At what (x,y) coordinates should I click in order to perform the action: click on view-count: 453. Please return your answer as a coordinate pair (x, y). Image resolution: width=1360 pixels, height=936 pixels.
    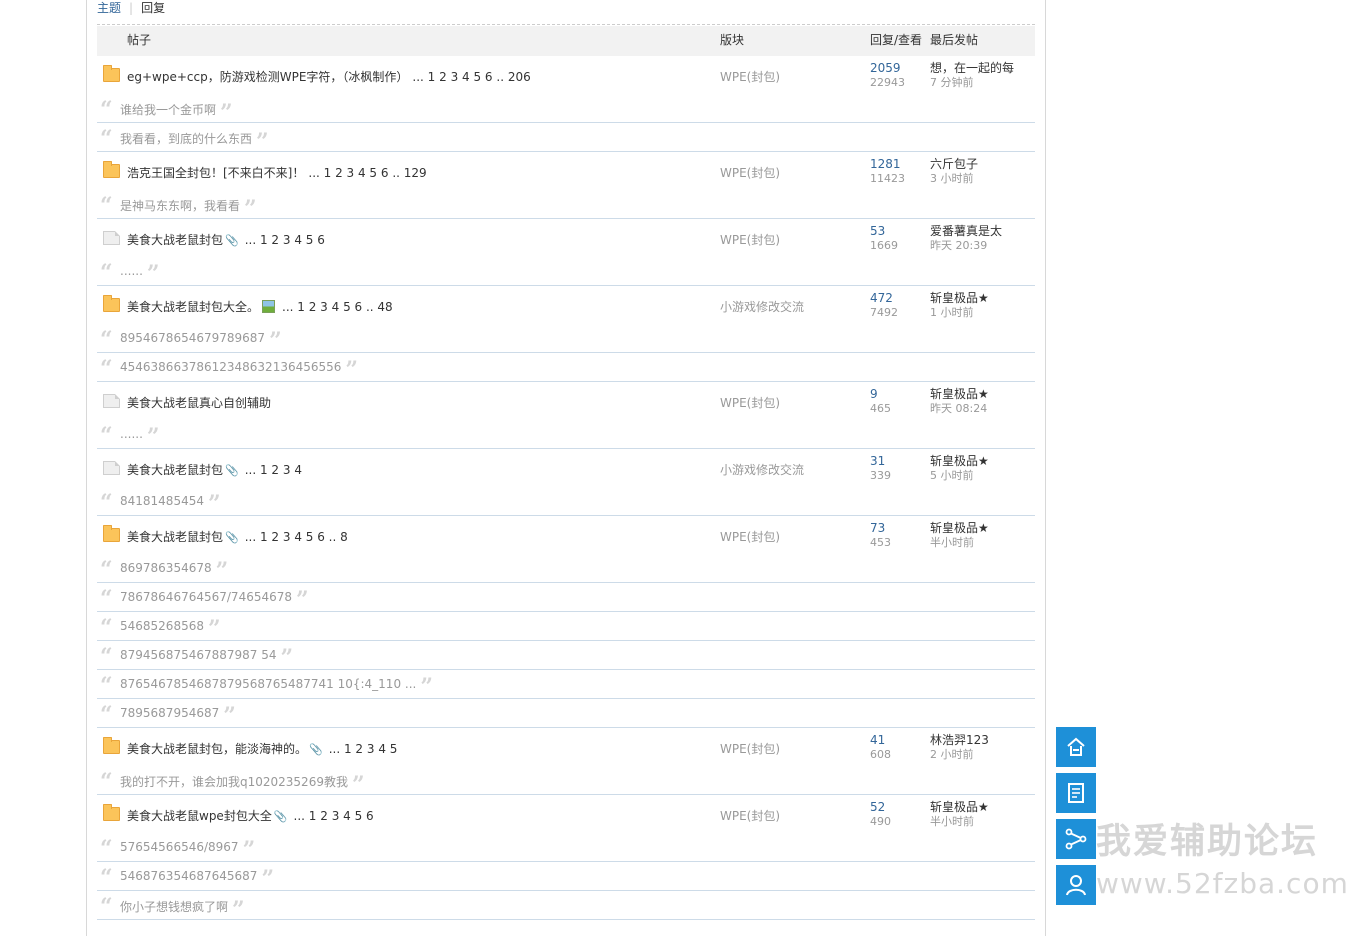
    Looking at the image, I should click on (880, 542).